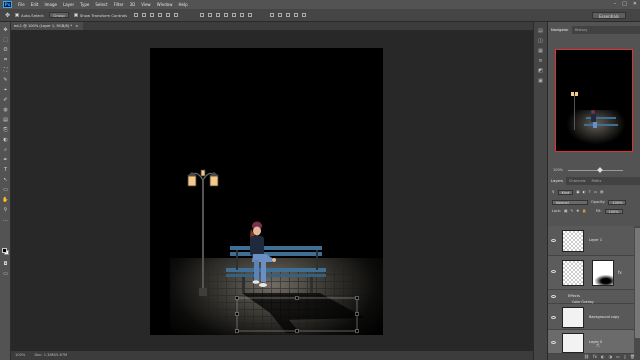  I want to click on distribute-right-icon, so click(242, 15).